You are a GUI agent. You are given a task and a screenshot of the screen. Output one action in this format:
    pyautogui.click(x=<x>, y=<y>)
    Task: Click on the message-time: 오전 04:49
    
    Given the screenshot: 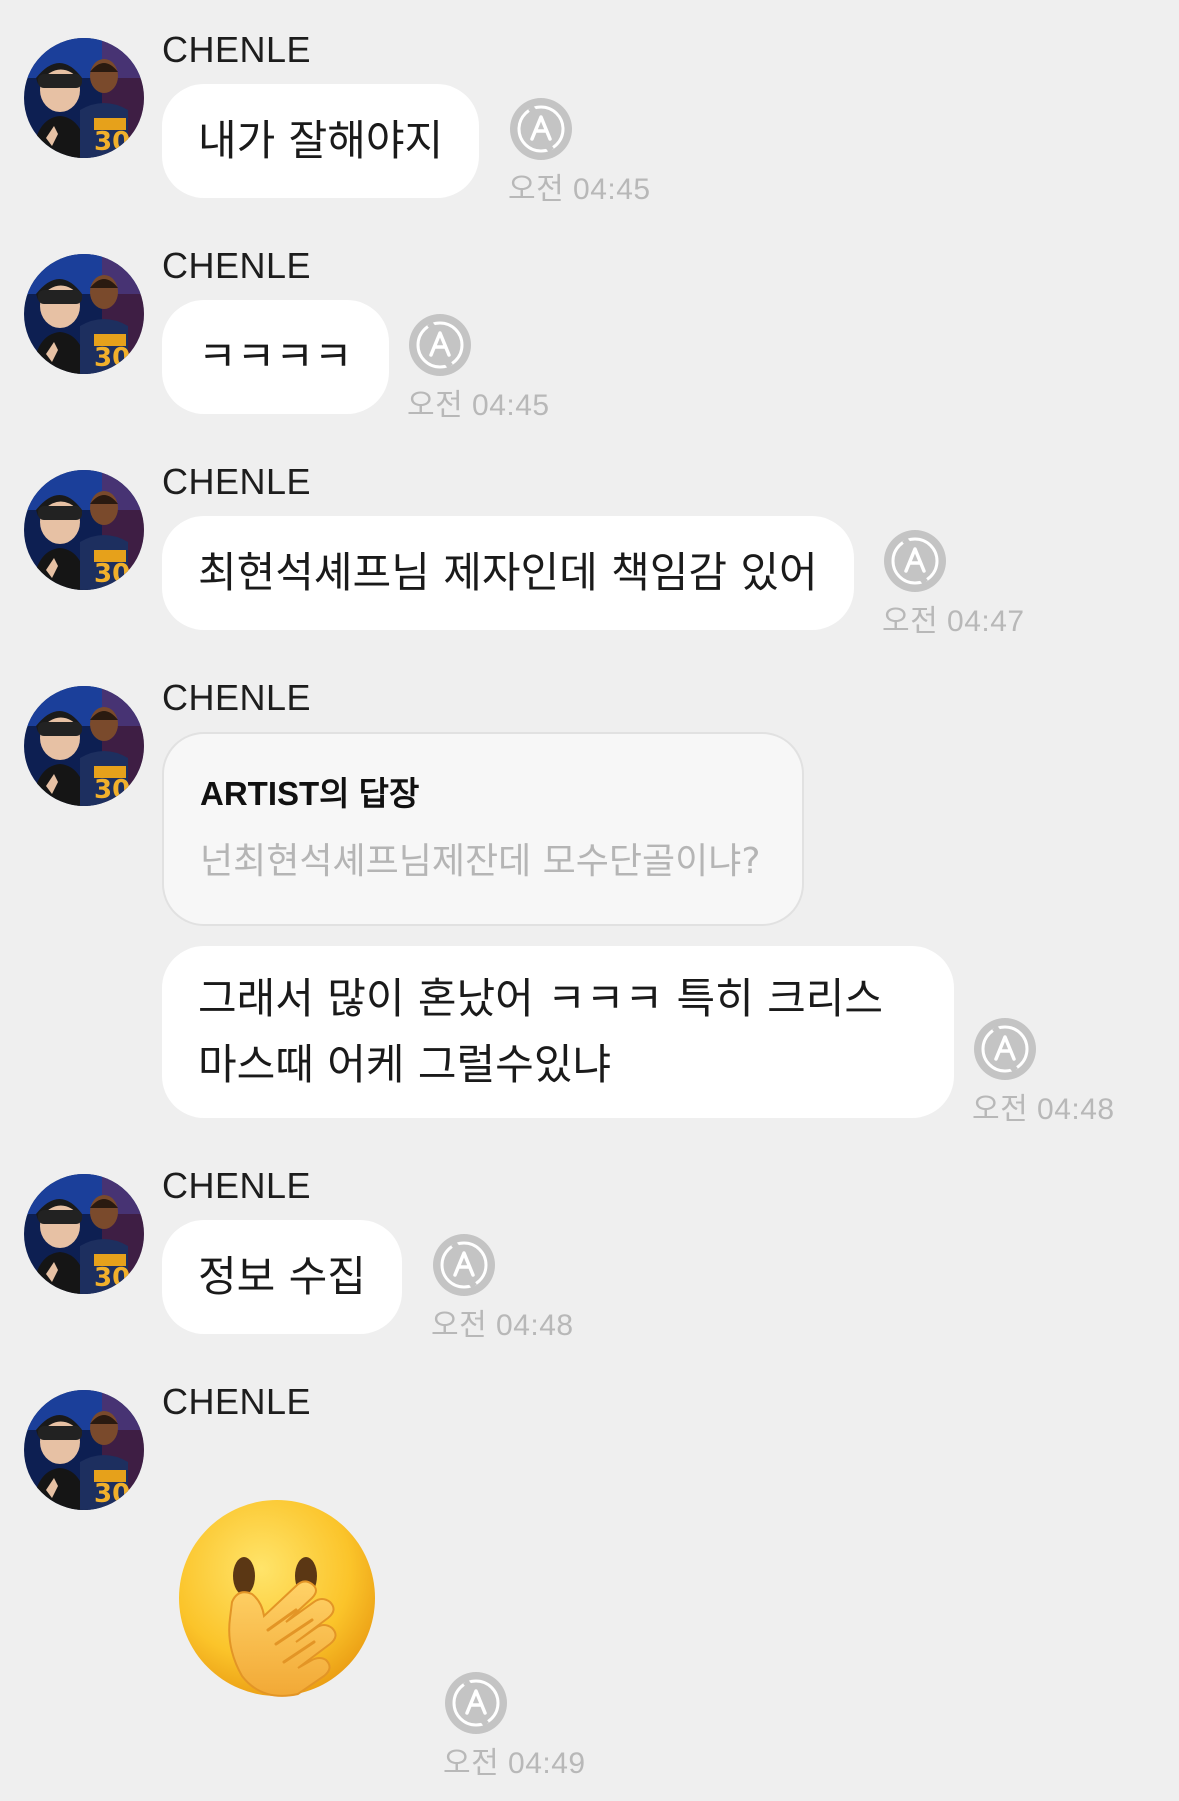 What is the action you would take?
    pyautogui.click(x=514, y=1763)
    